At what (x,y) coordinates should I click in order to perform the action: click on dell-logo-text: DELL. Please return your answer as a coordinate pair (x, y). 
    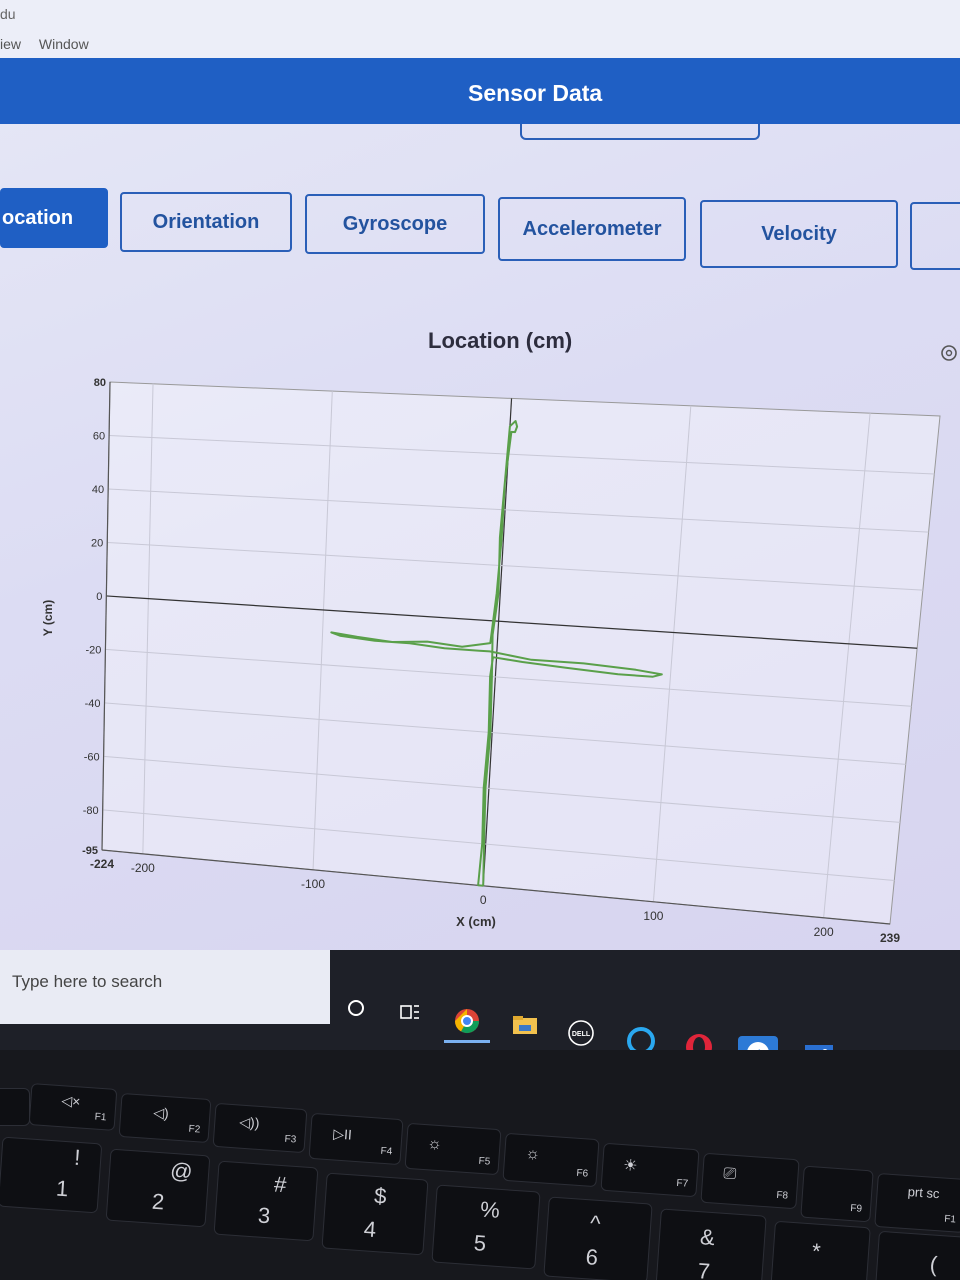
    Looking at the image, I should click on (581, 1034).